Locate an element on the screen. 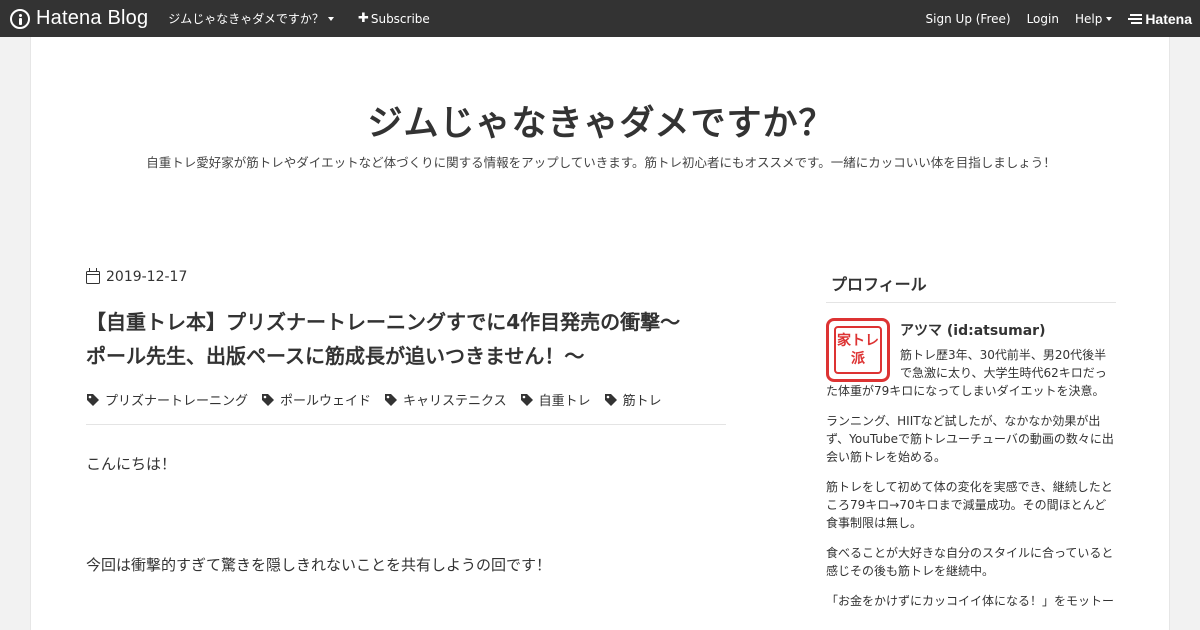  entry-tags: プリズナートレーニング ポールウェイド キャリステニクス 自重トレ 筋トレ is located at coordinates (406, 399).